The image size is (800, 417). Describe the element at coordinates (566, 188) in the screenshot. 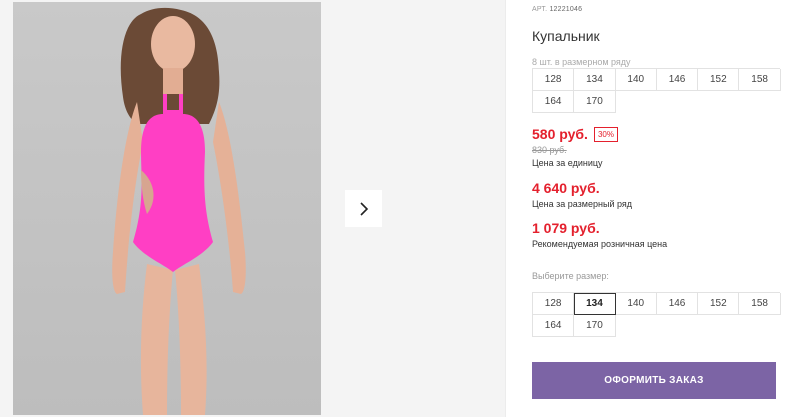

I see `row-price: 4 640 руб.` at that location.